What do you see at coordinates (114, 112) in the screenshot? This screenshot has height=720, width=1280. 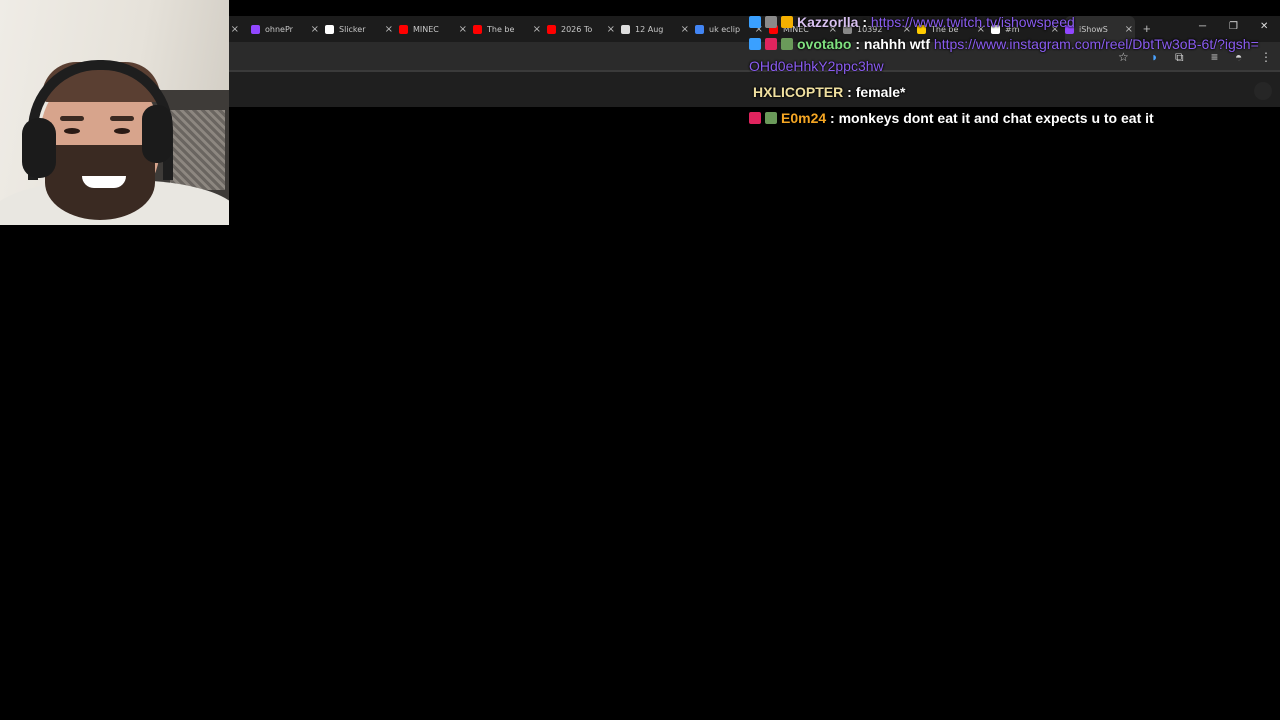 I see `webcam-feed` at bounding box center [114, 112].